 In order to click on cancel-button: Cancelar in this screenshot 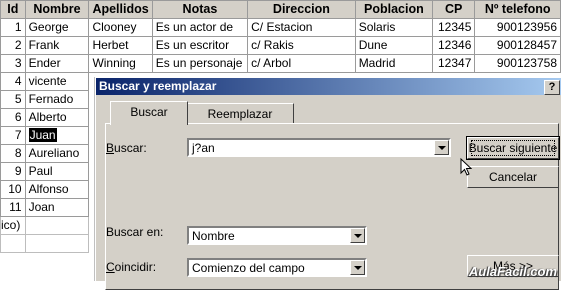, I will do `click(513, 177)`.